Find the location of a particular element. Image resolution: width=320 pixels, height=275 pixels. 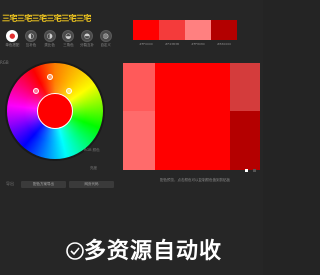

mode-analogous-icon: ◑ is located at coordinates (49, 36).